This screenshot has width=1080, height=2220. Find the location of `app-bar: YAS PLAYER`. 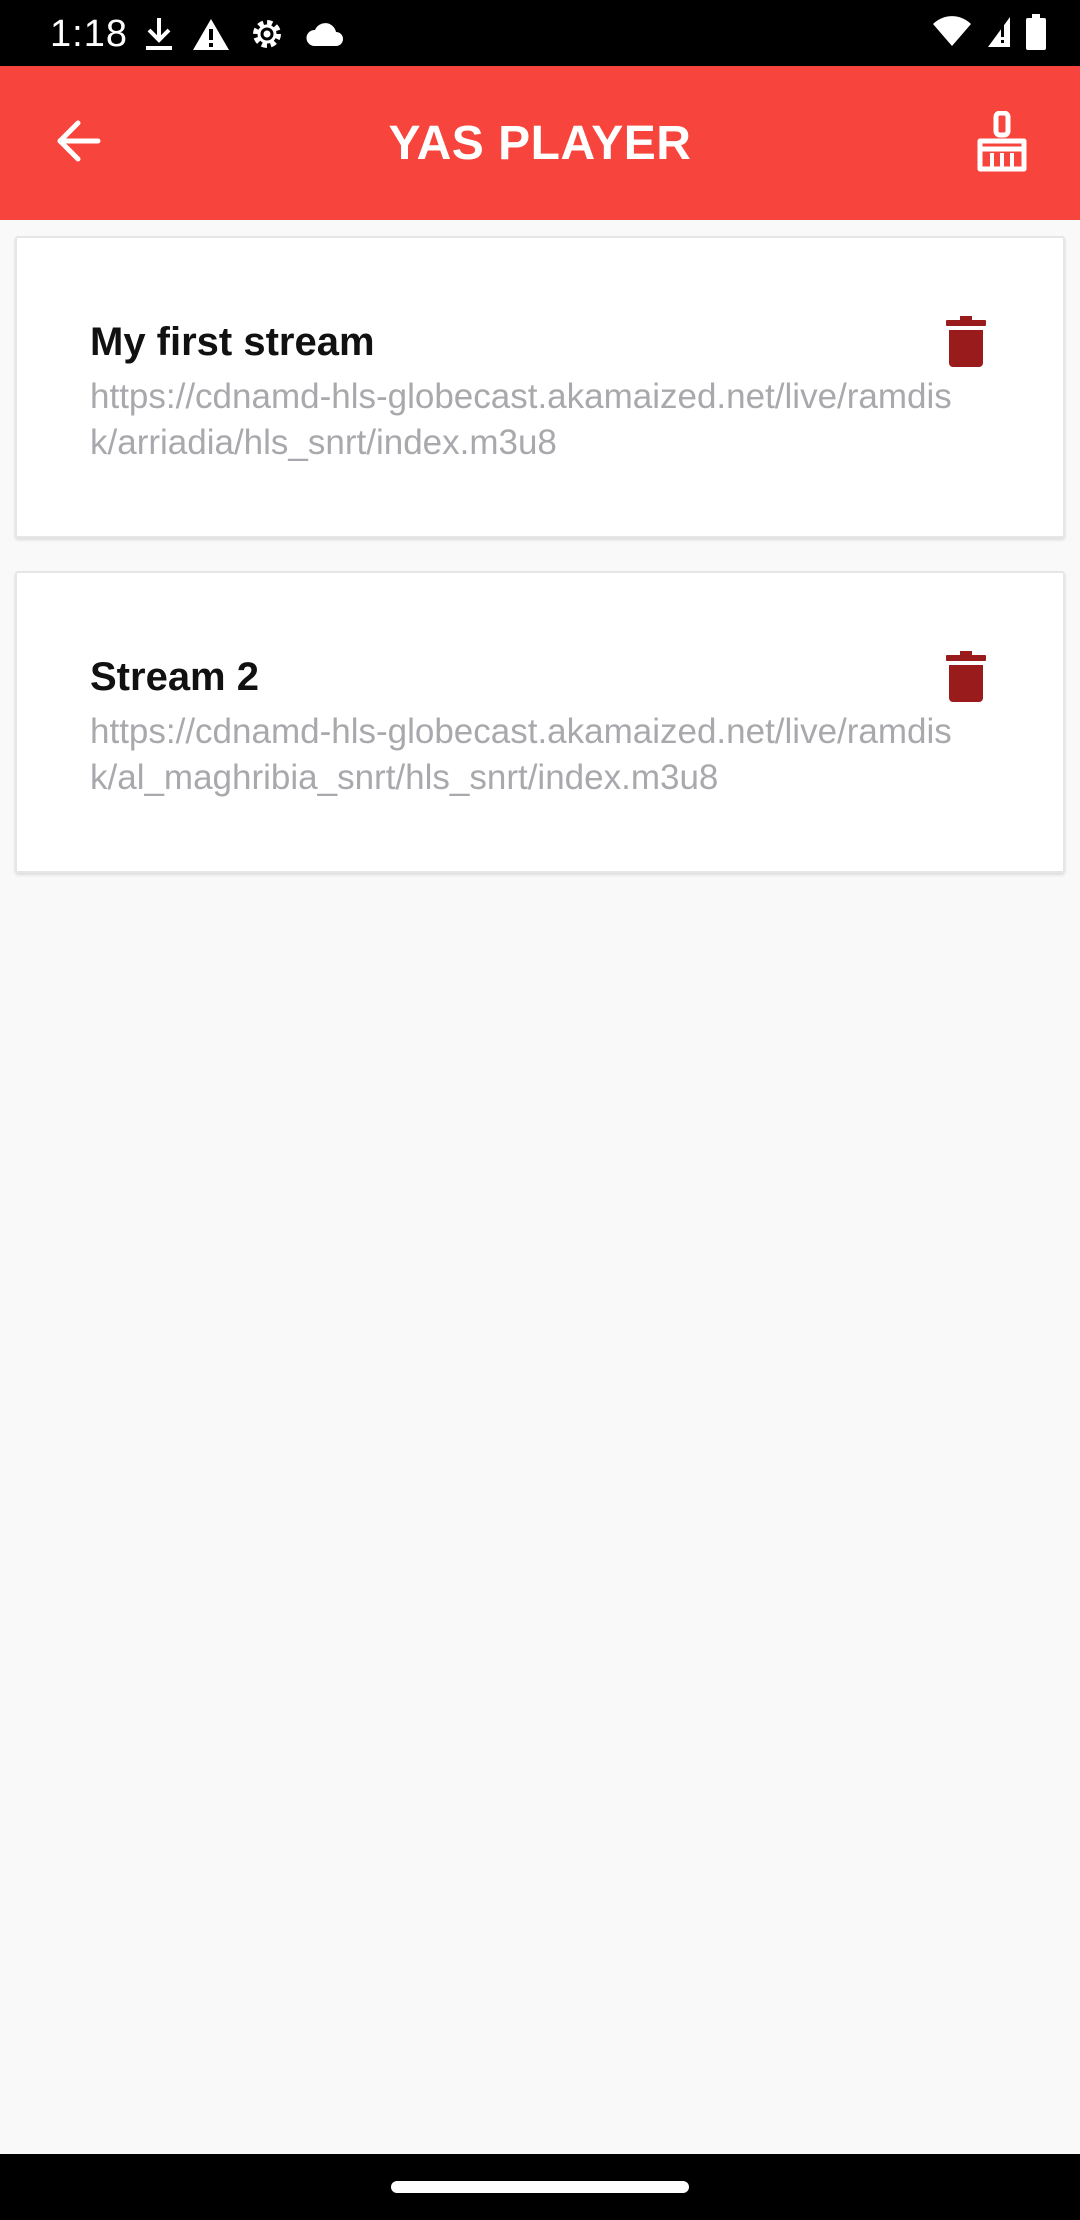

app-bar: YAS PLAYER is located at coordinates (540, 143).